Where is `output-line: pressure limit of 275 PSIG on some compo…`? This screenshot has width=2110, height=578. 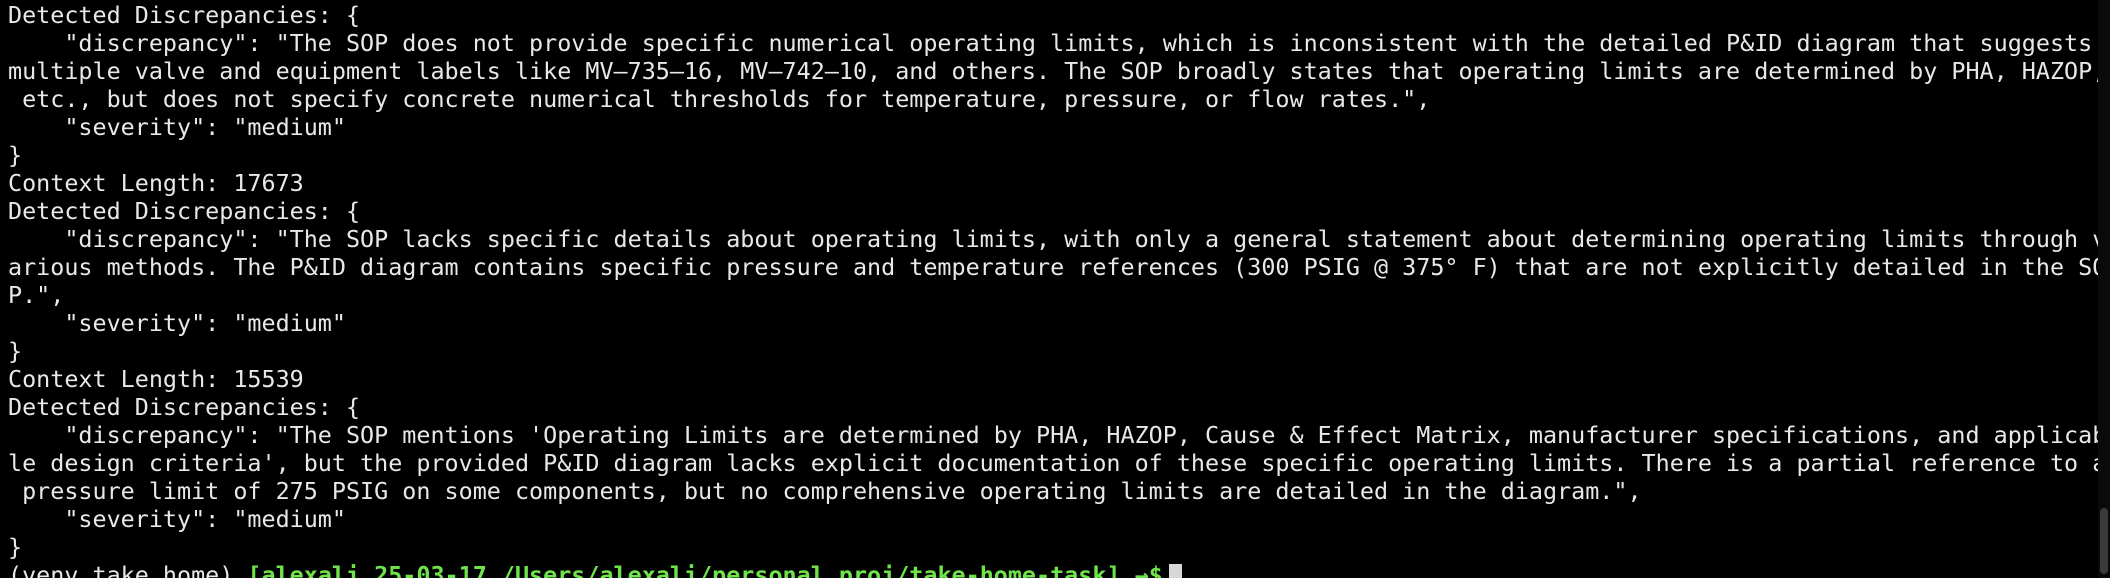 output-line: pressure limit of 275 PSIG on some compo… is located at coordinates (825, 491).